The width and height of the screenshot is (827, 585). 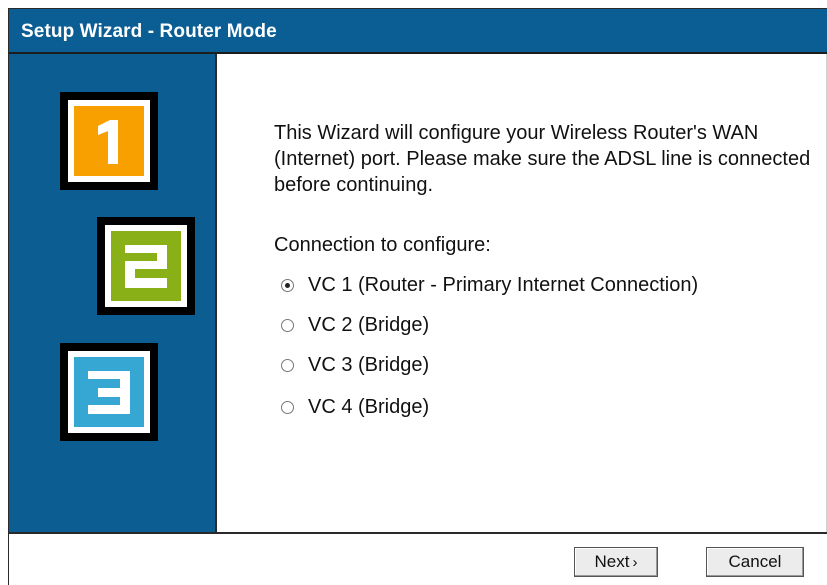 I want to click on step-3-icon, so click(x=109, y=392).